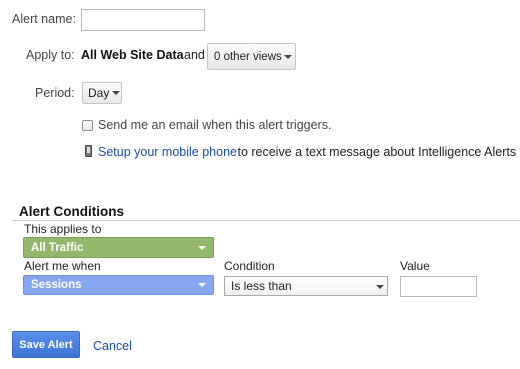  I want to click on alert-name-input, so click(143, 20).